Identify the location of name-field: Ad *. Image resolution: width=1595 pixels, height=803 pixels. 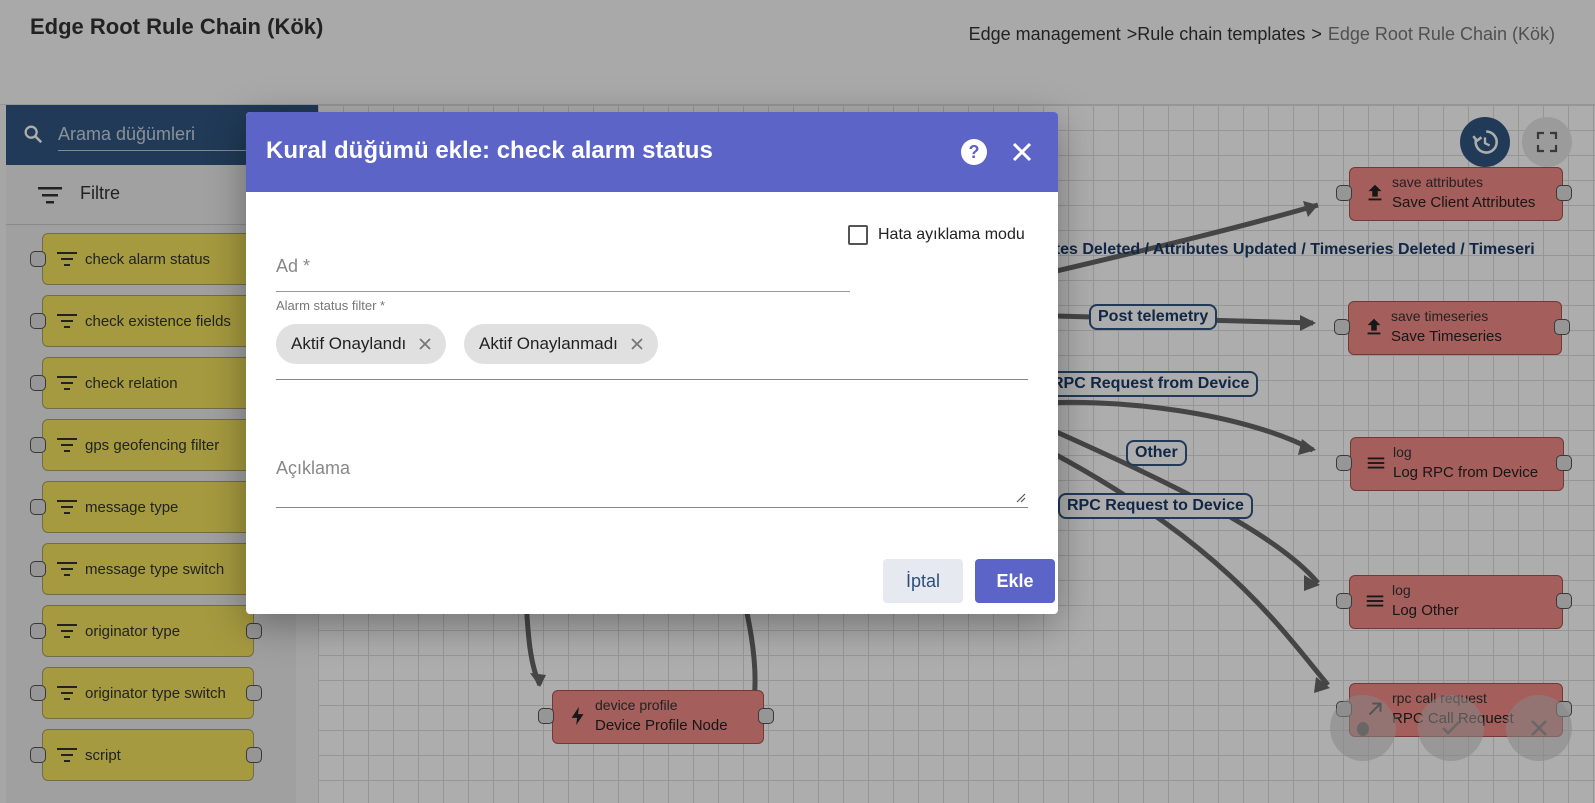
(563, 267).